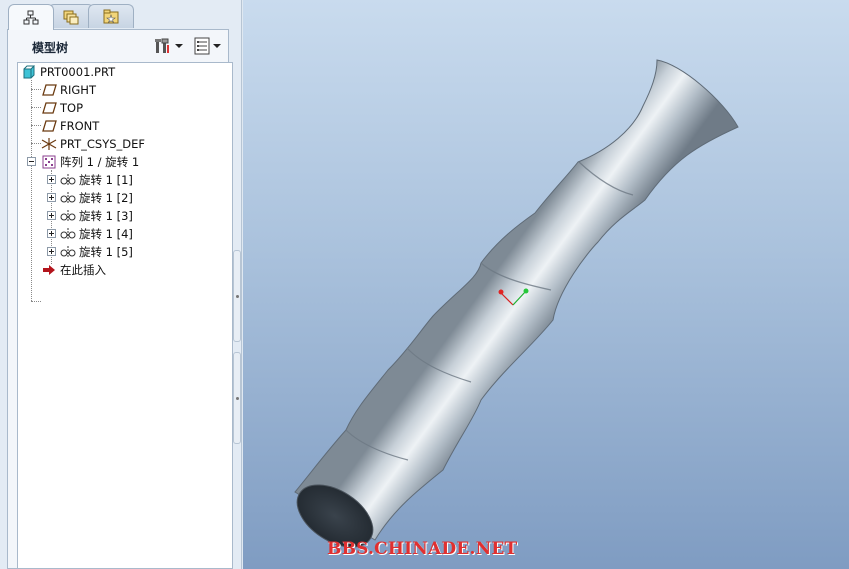  What do you see at coordinates (29, 72) in the screenshot?
I see `part-icon` at bounding box center [29, 72].